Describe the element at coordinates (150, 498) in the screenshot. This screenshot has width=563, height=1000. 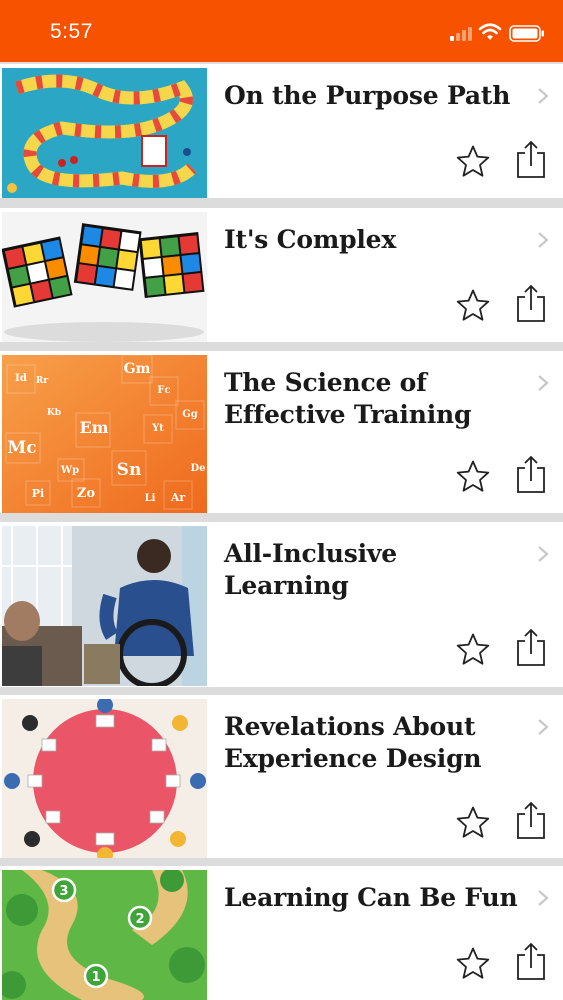
I see `element-label: Li` at that location.